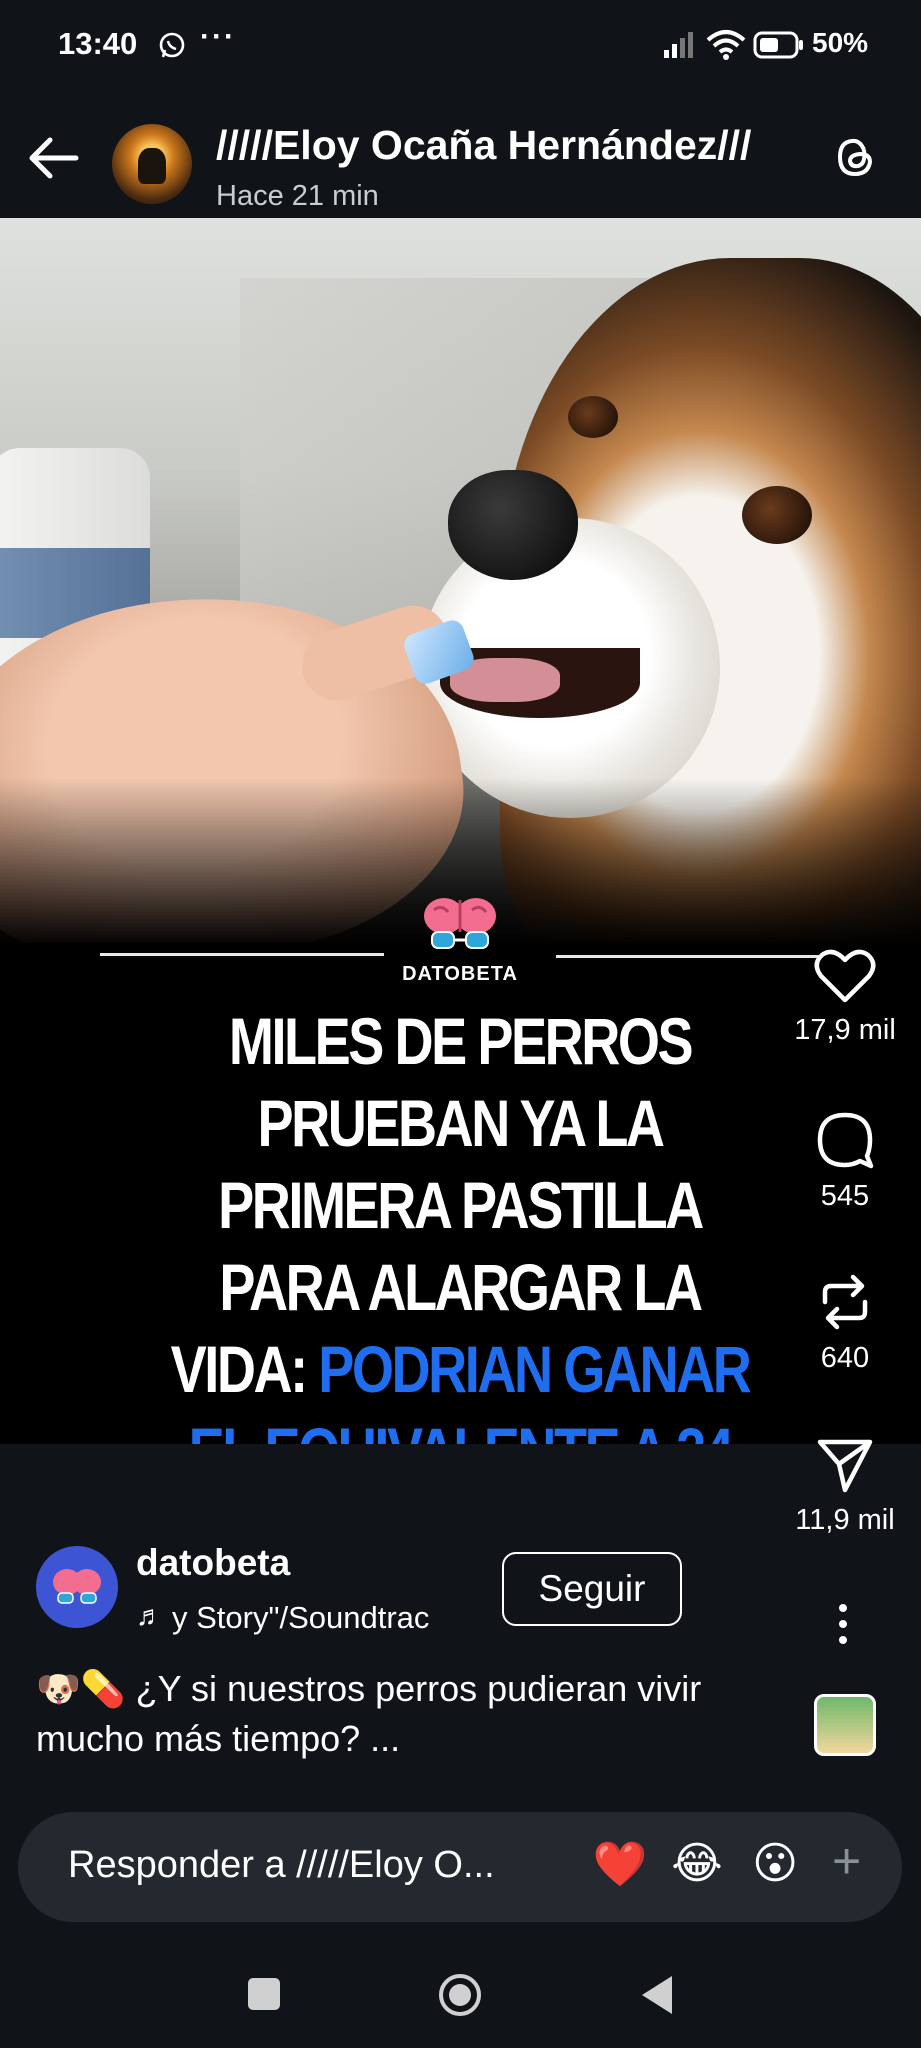 This screenshot has width=921, height=2048. Describe the element at coordinates (54, 158) in the screenshot. I see `back-arrow-icon` at that location.